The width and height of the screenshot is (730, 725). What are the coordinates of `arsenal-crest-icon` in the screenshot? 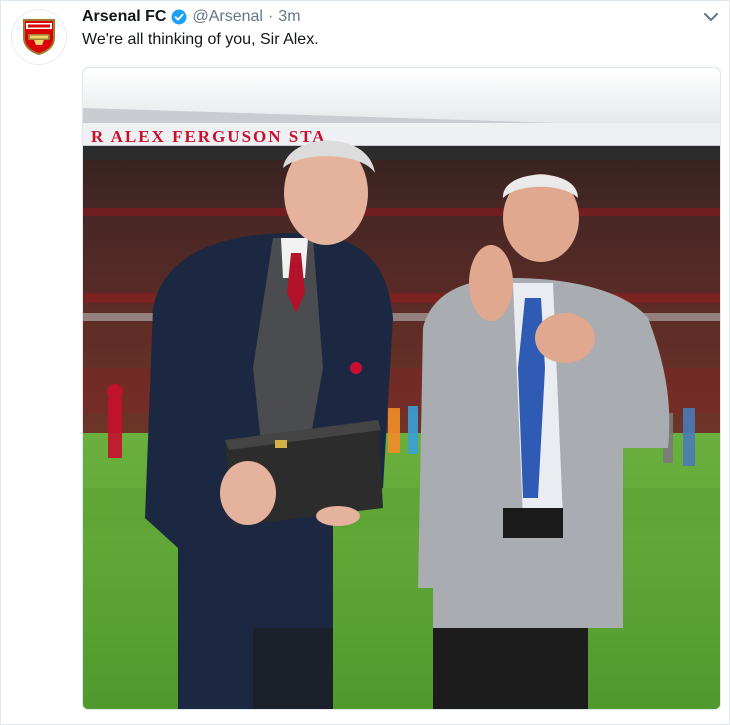 It's located at (39, 37).